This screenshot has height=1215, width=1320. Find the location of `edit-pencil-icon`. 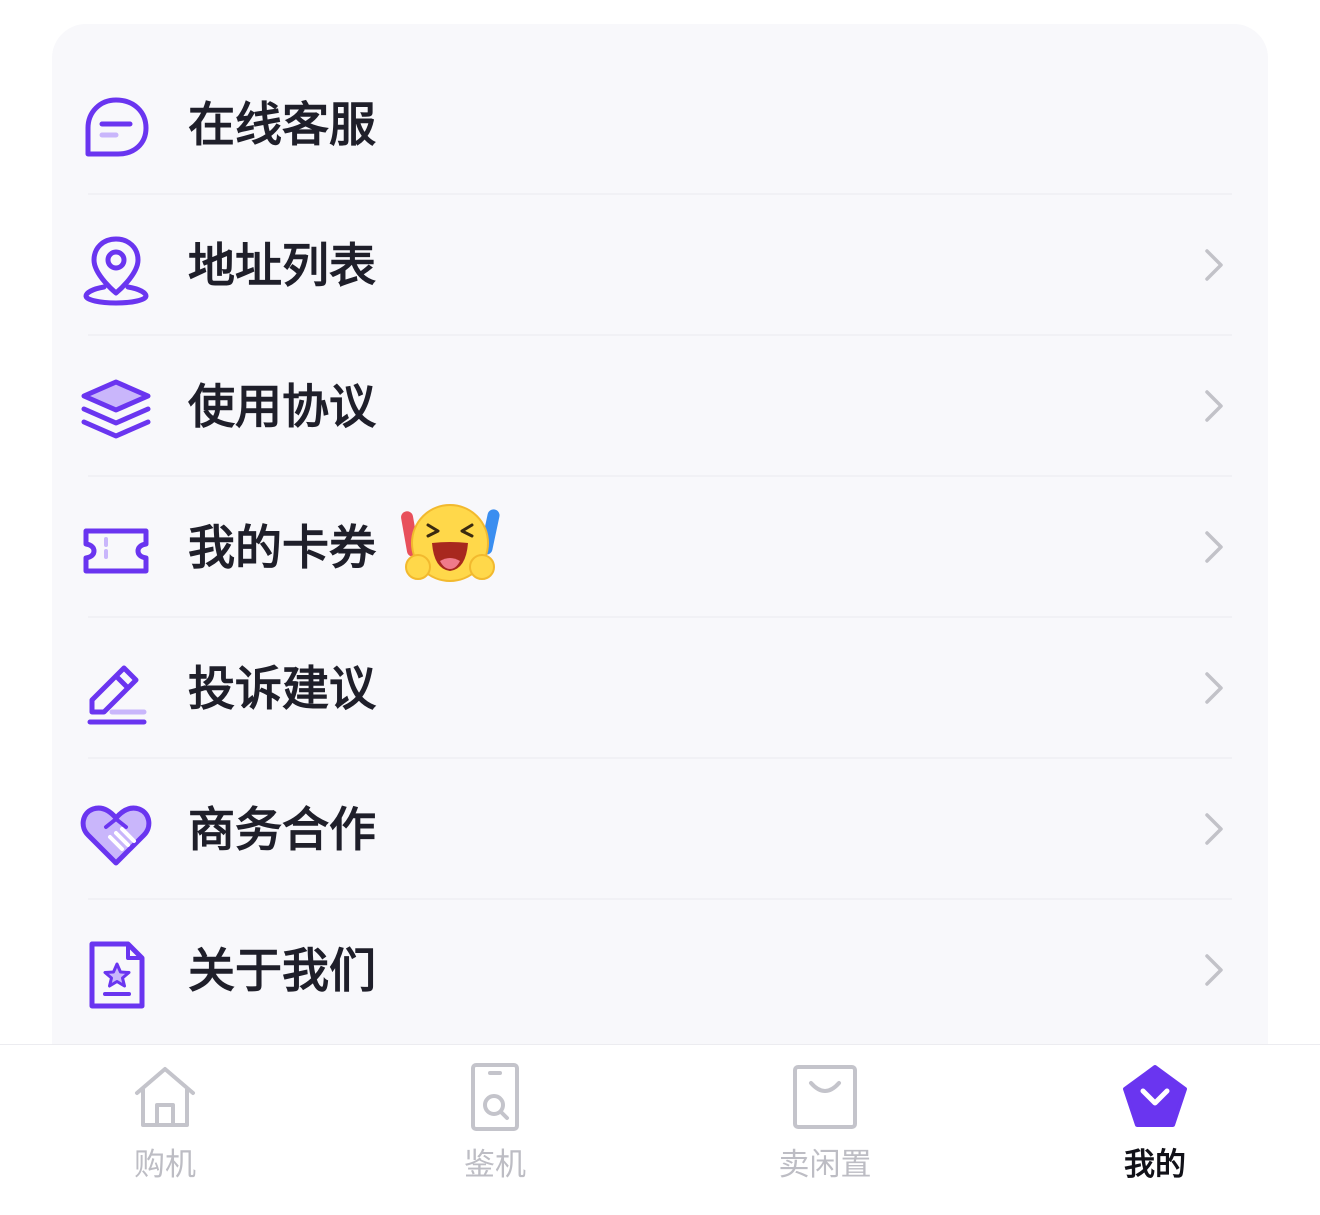

edit-pencil-icon is located at coordinates (116, 692).